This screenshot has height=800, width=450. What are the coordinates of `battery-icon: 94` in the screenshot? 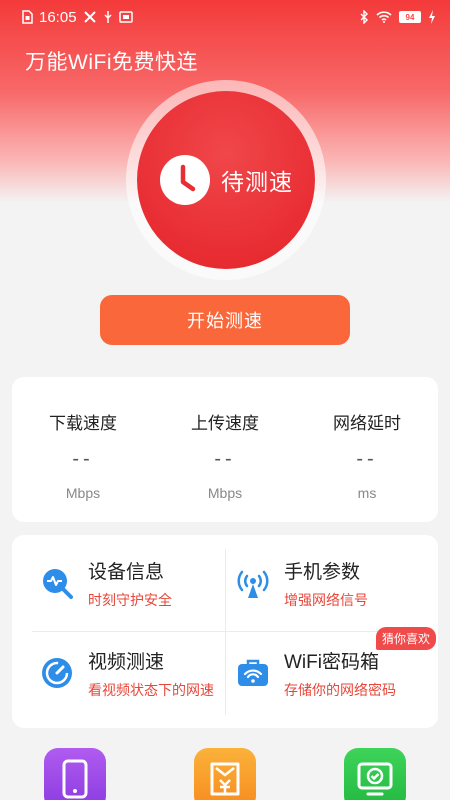 It's located at (410, 17).